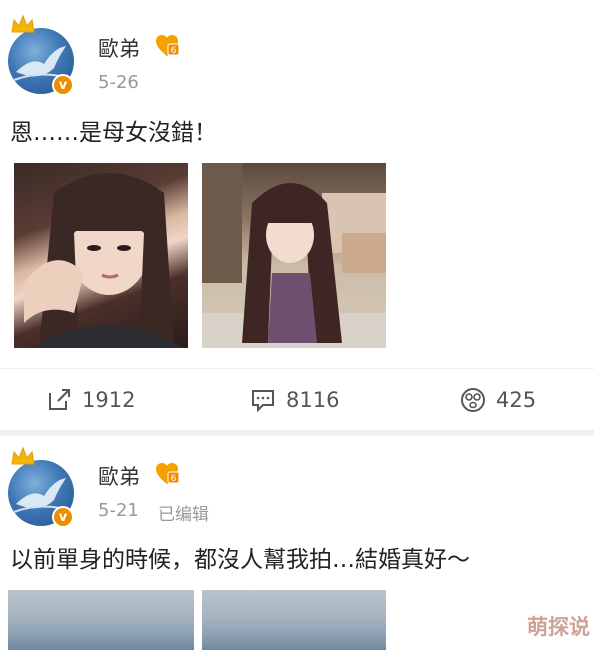 The image size is (594, 650). What do you see at coordinates (109, 400) in the screenshot?
I see `repost-count: 1912` at bounding box center [109, 400].